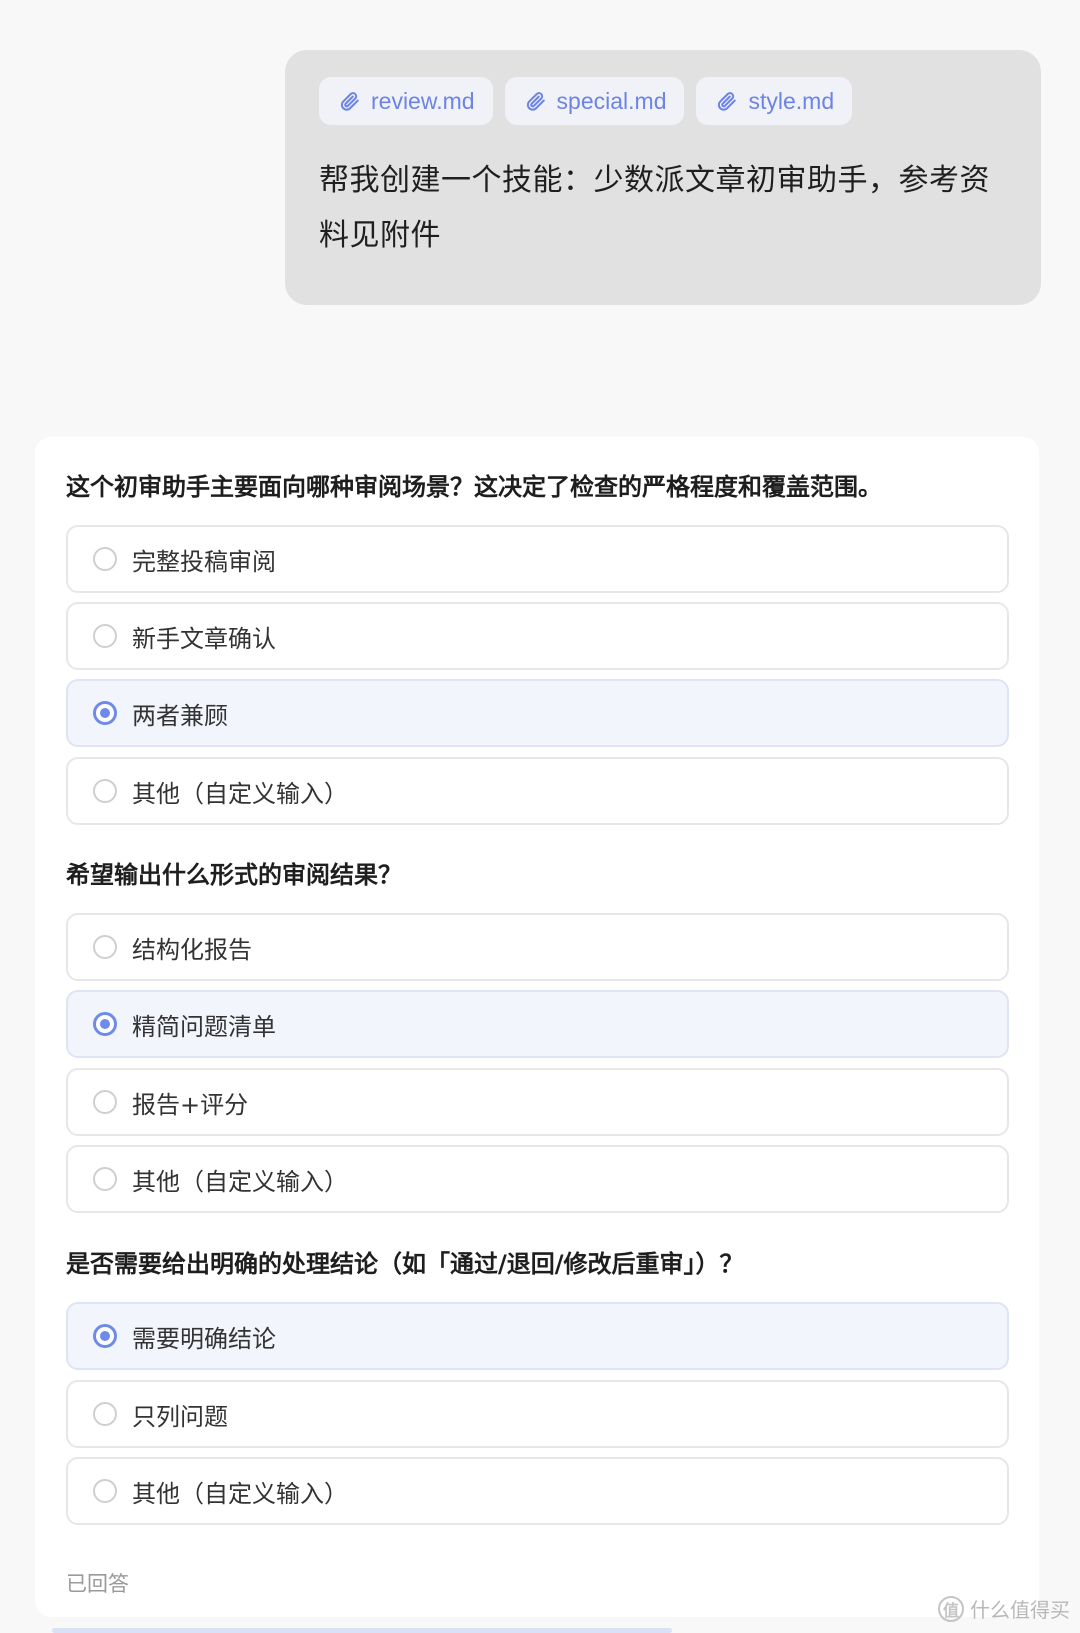 Image resolution: width=1080 pixels, height=1633 pixels. Describe the element at coordinates (537, 1336) in the screenshot. I see `option-need-conclusion: 需要明确结论` at that location.